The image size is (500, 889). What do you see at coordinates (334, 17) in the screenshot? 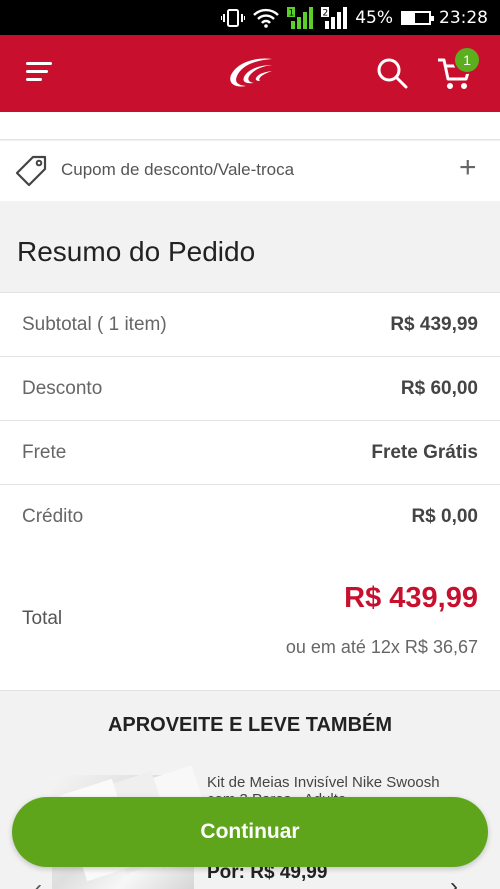
I see `signal-sim2-icon: 2` at bounding box center [334, 17].